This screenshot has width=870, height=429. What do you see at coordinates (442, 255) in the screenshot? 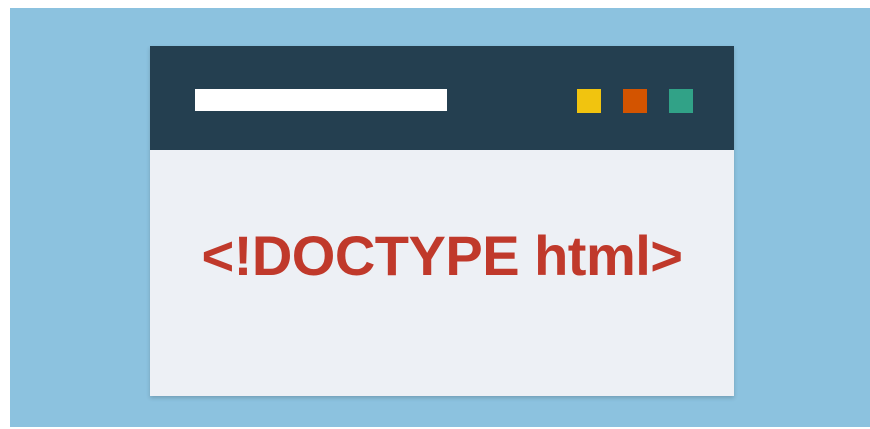
I see `doctype-text: <!DOCTYPE html>` at bounding box center [442, 255].